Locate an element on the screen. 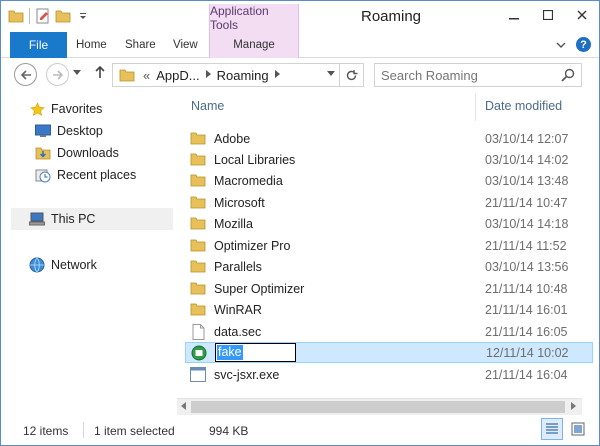 The height and width of the screenshot is (446, 600). list-item: Adobe 03/10/14 12:07 is located at coordinates (389, 138).